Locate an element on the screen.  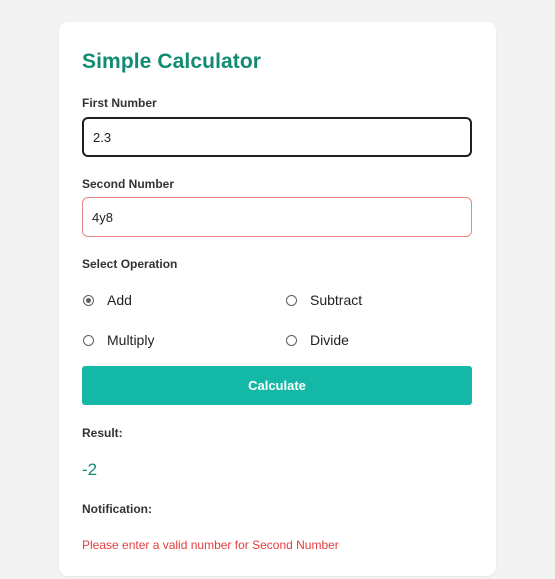
first-number-label: First Number is located at coordinates (119, 103).